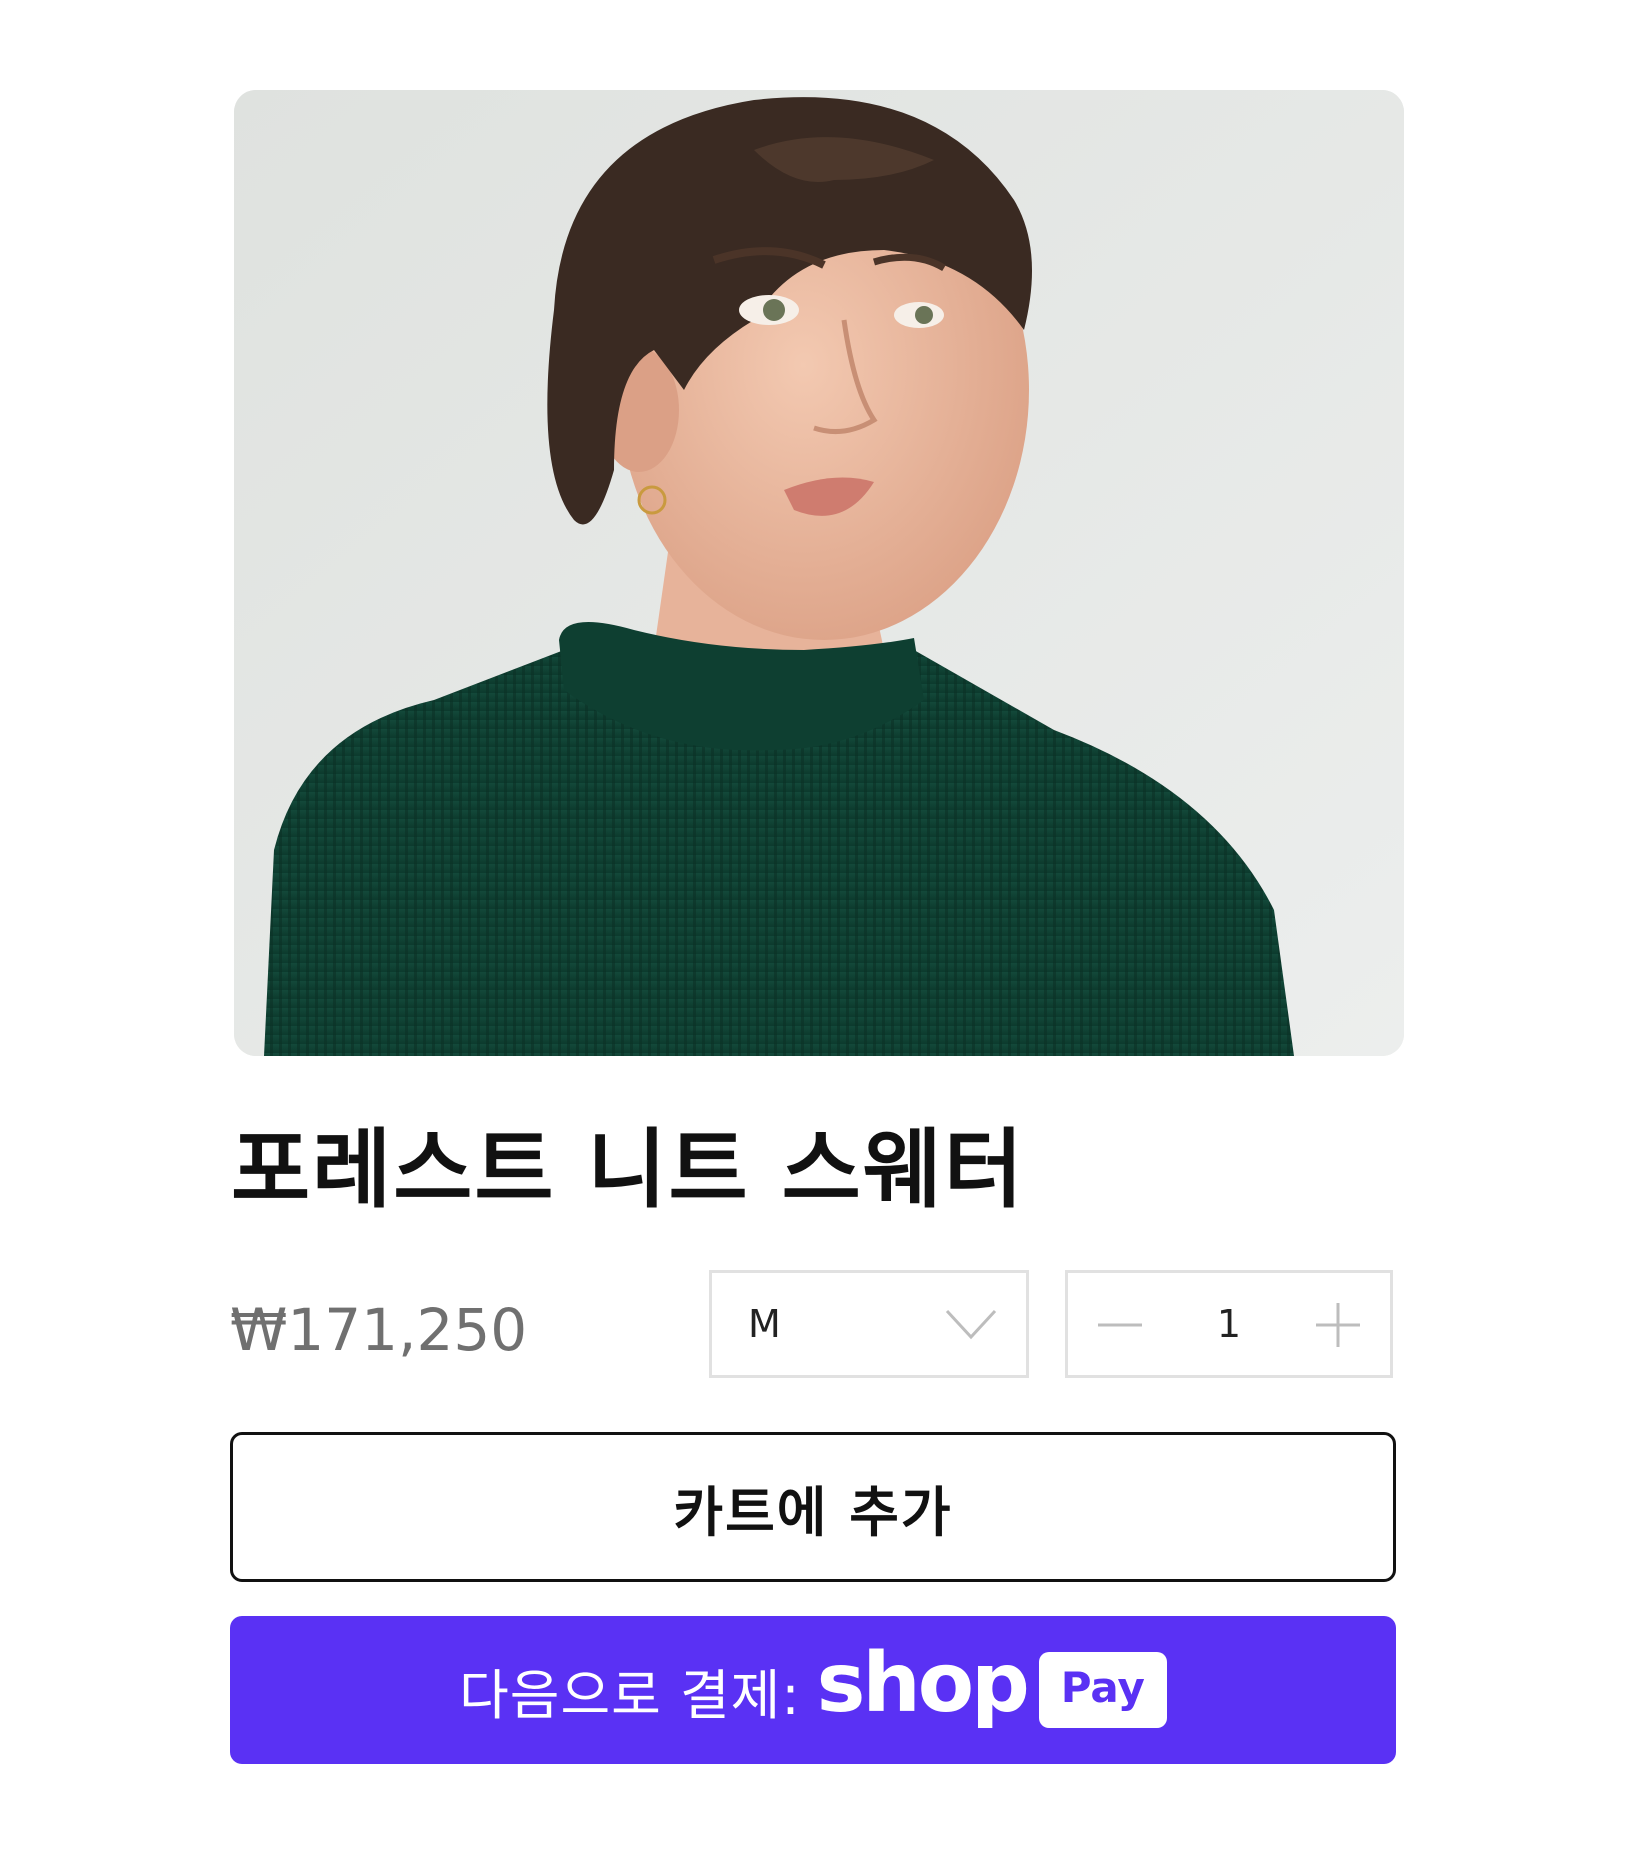 This screenshot has height=1860, width=1628. I want to click on quantity-value: 1, so click(1229, 1324).